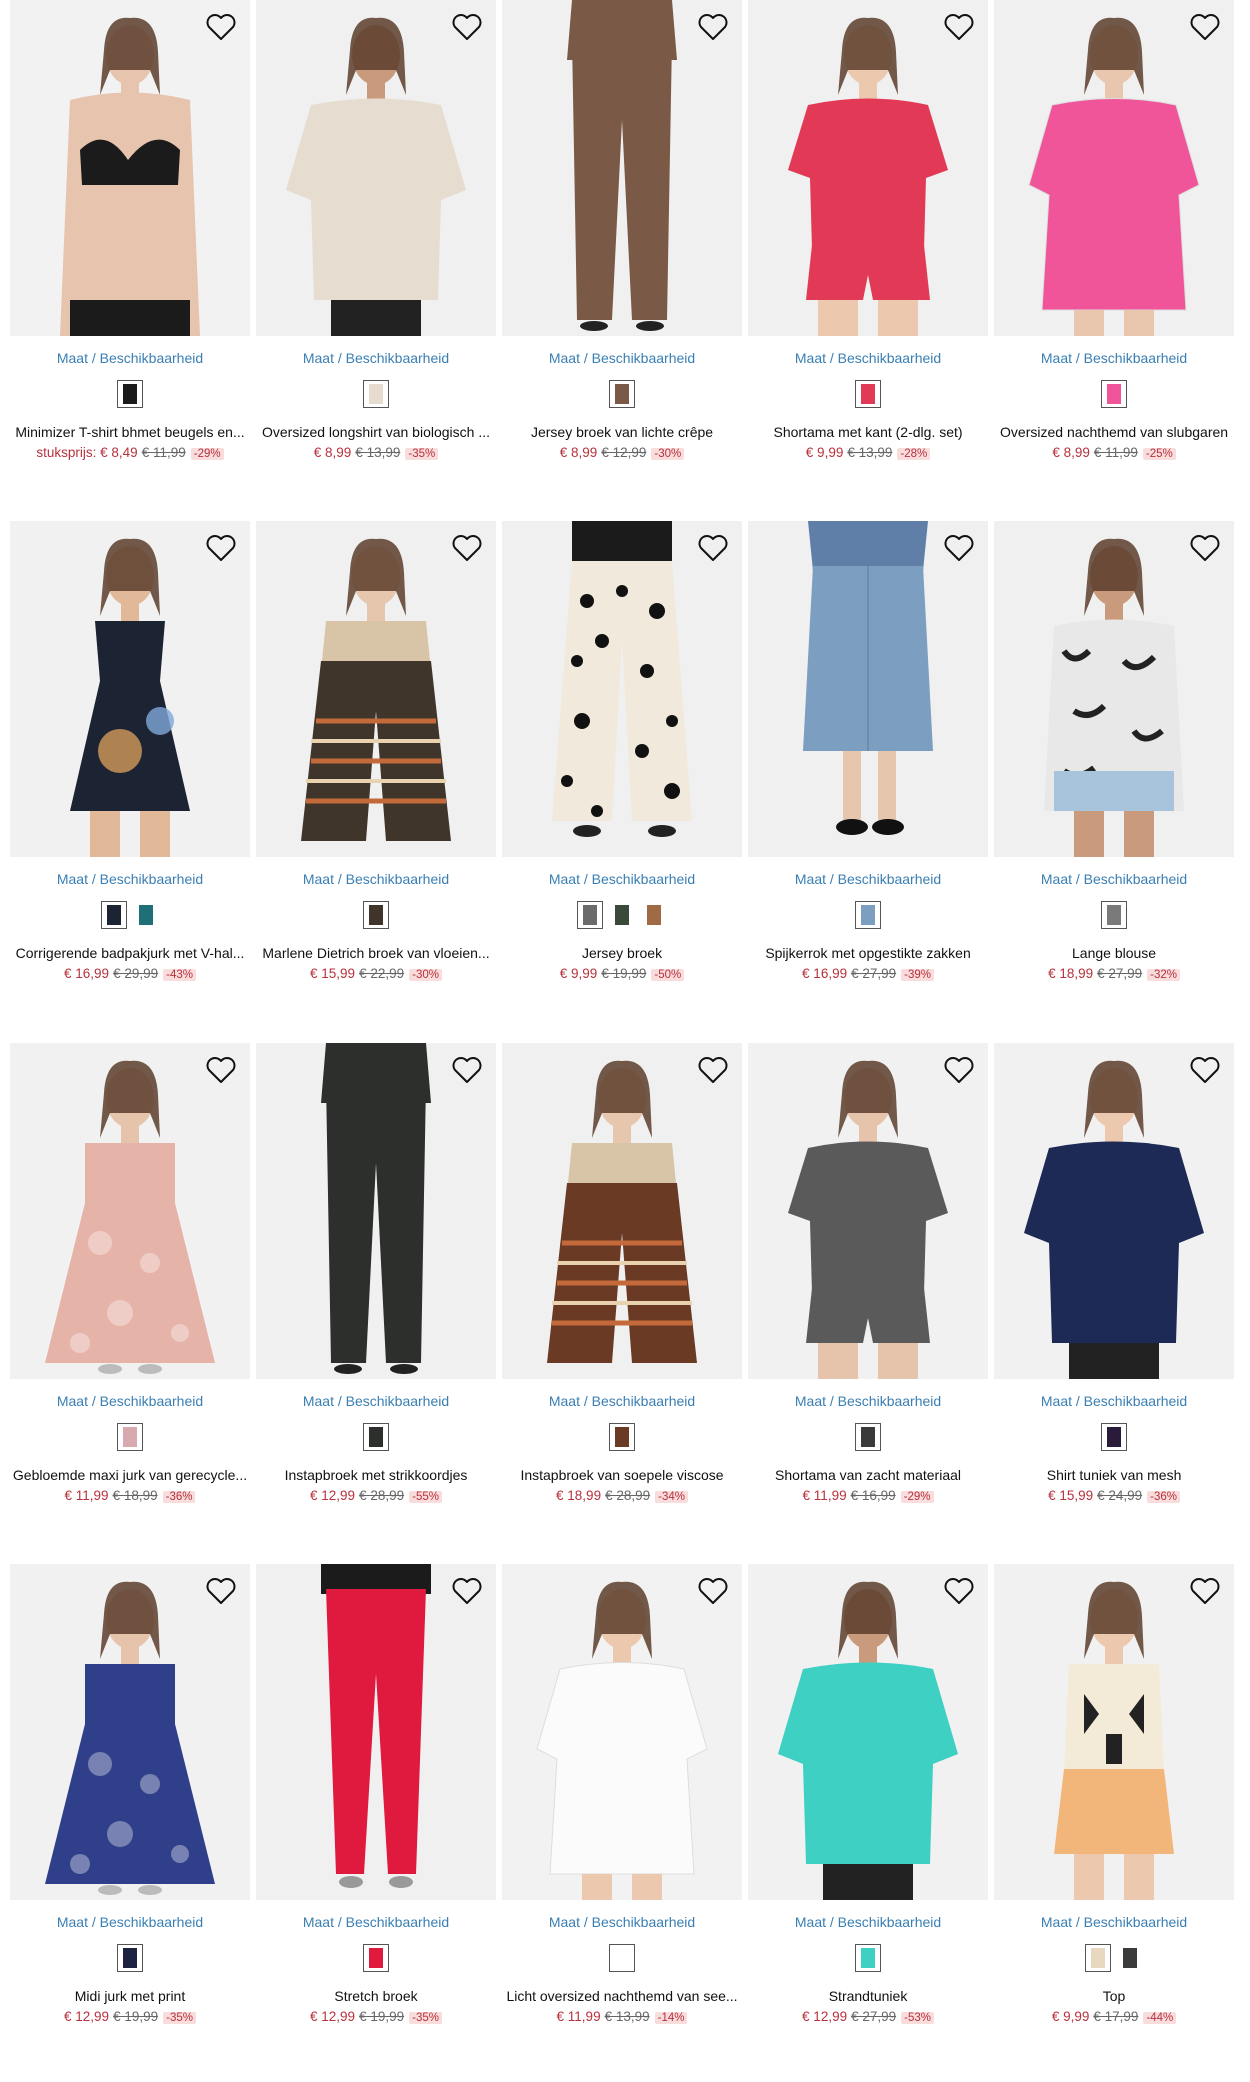  What do you see at coordinates (868, 953) in the screenshot?
I see `product-name: Spijkerrok met opgestikte zakken` at bounding box center [868, 953].